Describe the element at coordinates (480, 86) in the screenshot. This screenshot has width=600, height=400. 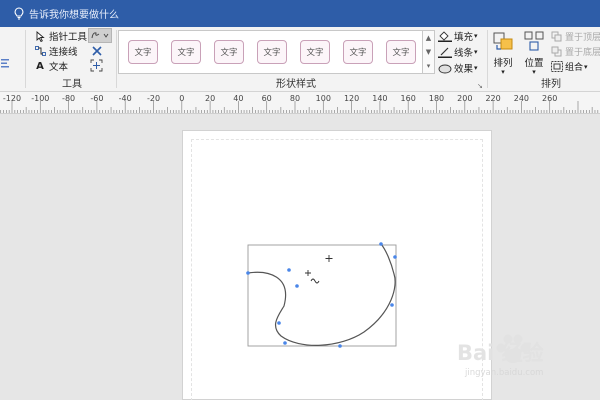
I see `dialog-launcher-icon: ↘` at that location.